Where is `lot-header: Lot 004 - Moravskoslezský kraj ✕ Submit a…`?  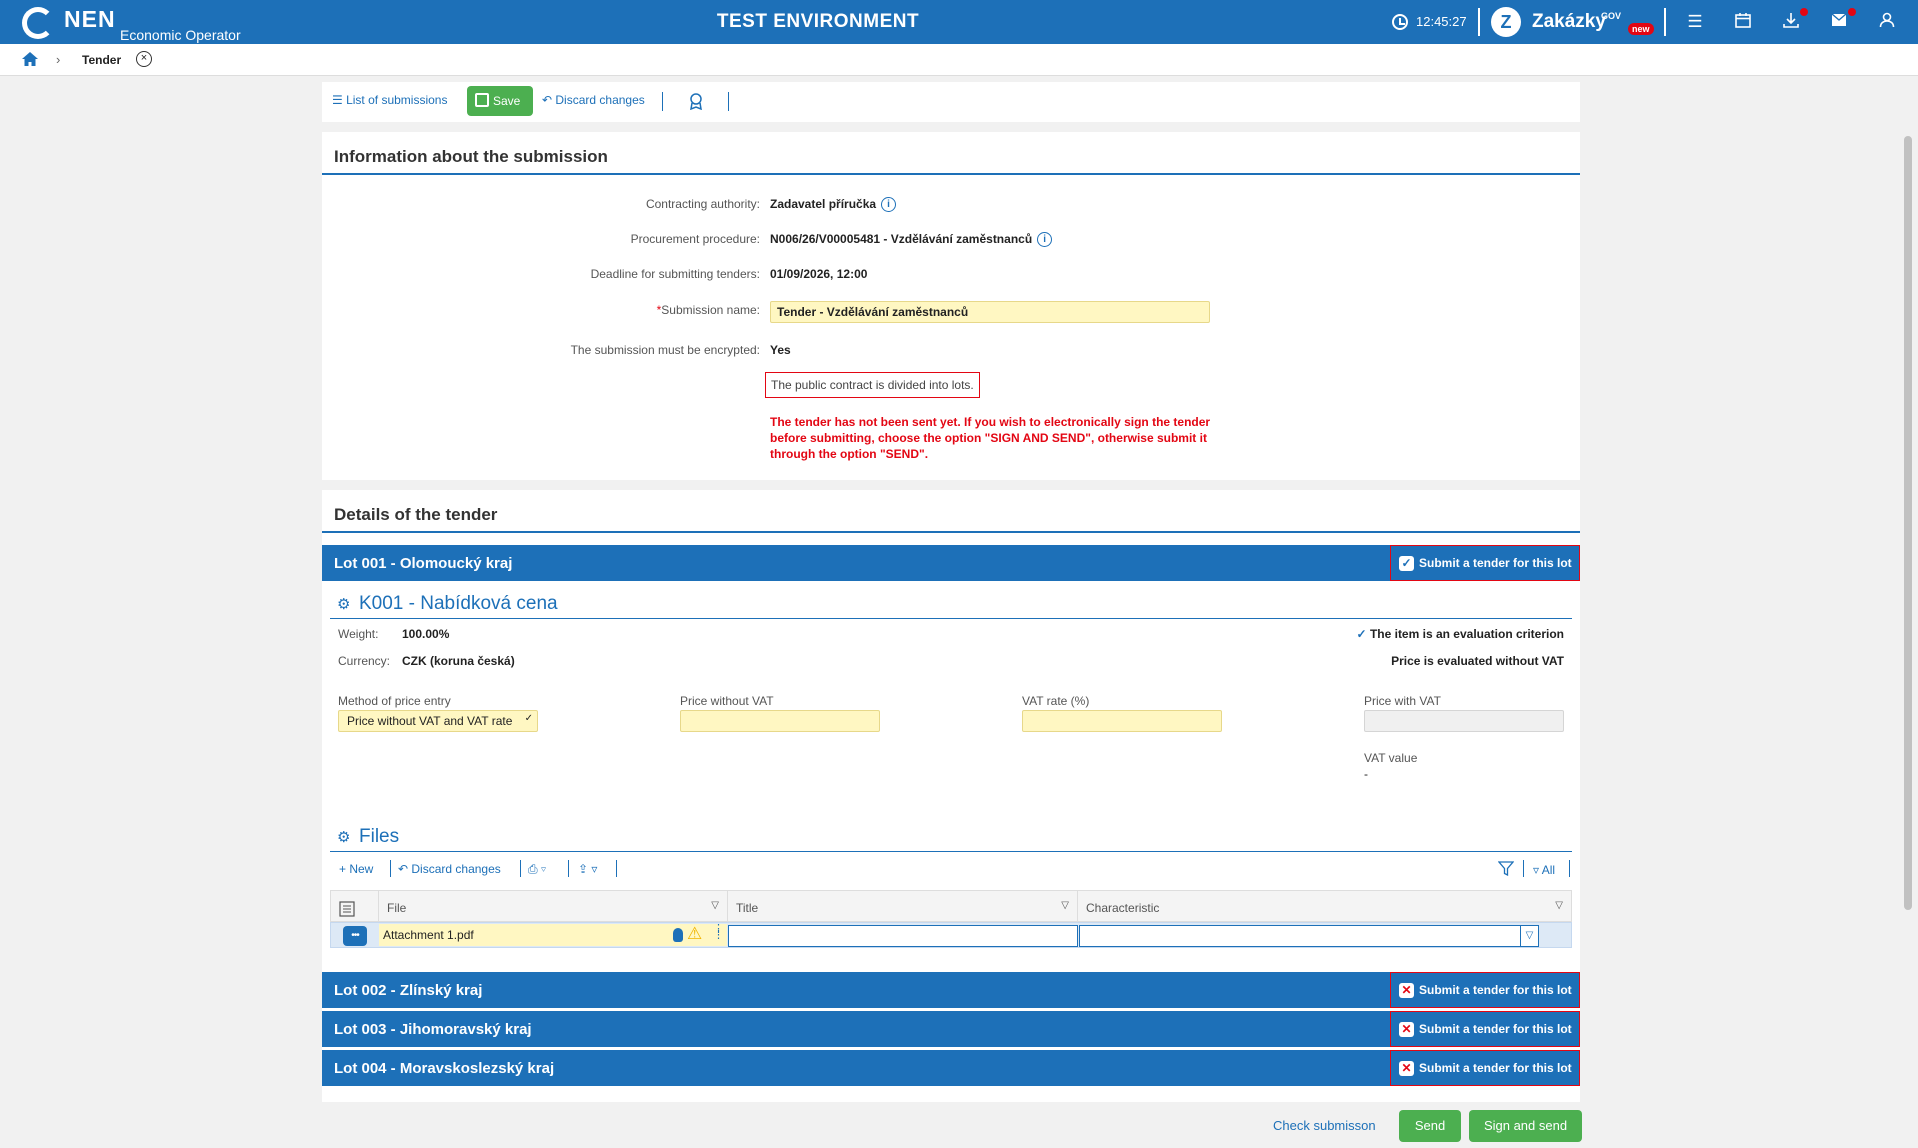 lot-header: Lot 004 - Moravskoslezský kraj ✕ Submit a… is located at coordinates (951, 1068).